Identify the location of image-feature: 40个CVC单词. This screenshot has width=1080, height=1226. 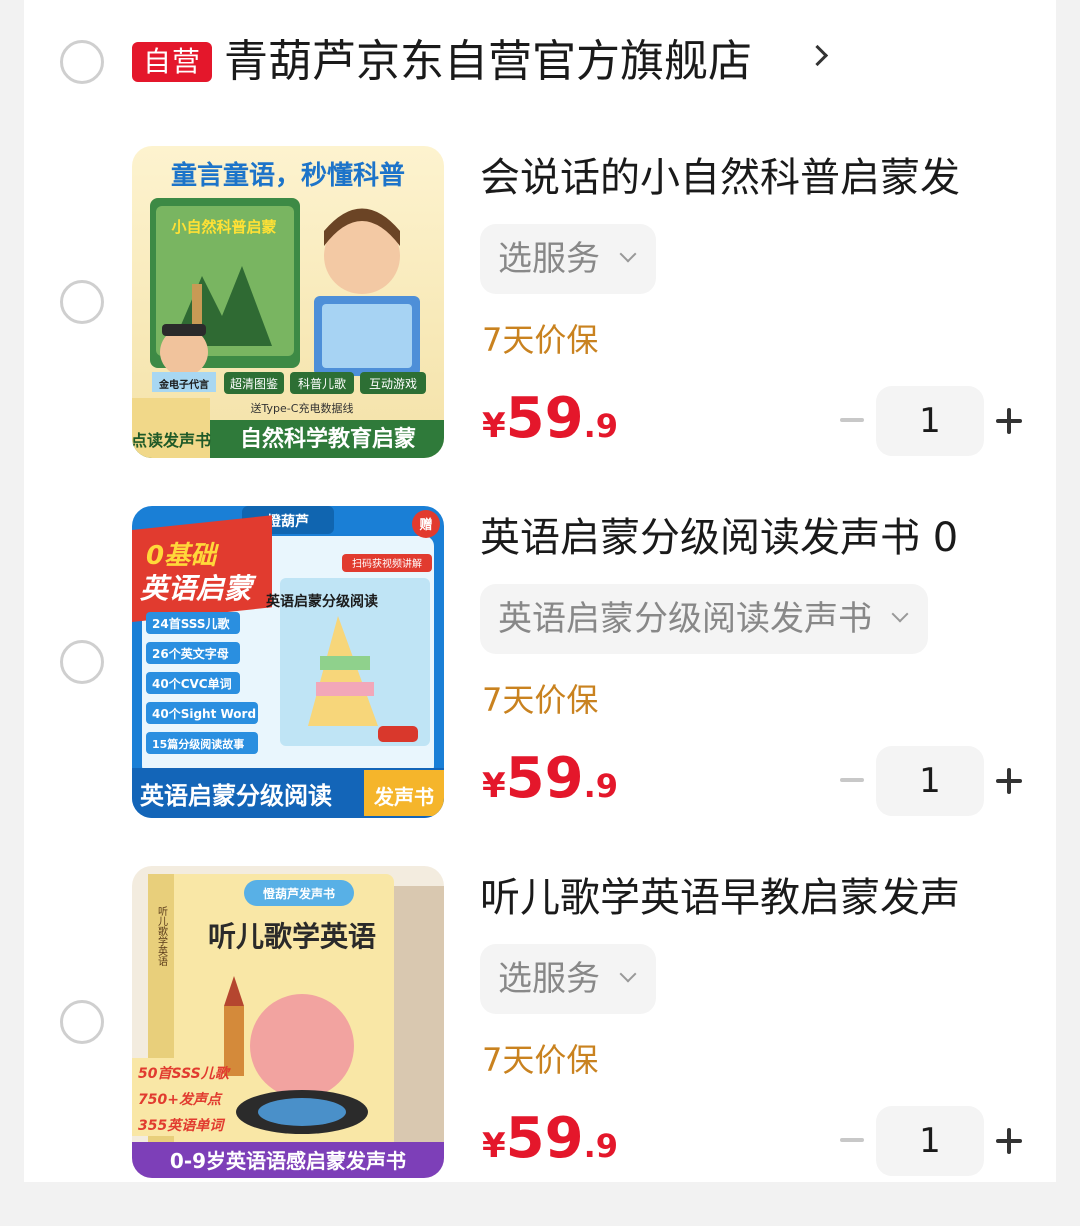
(192, 683).